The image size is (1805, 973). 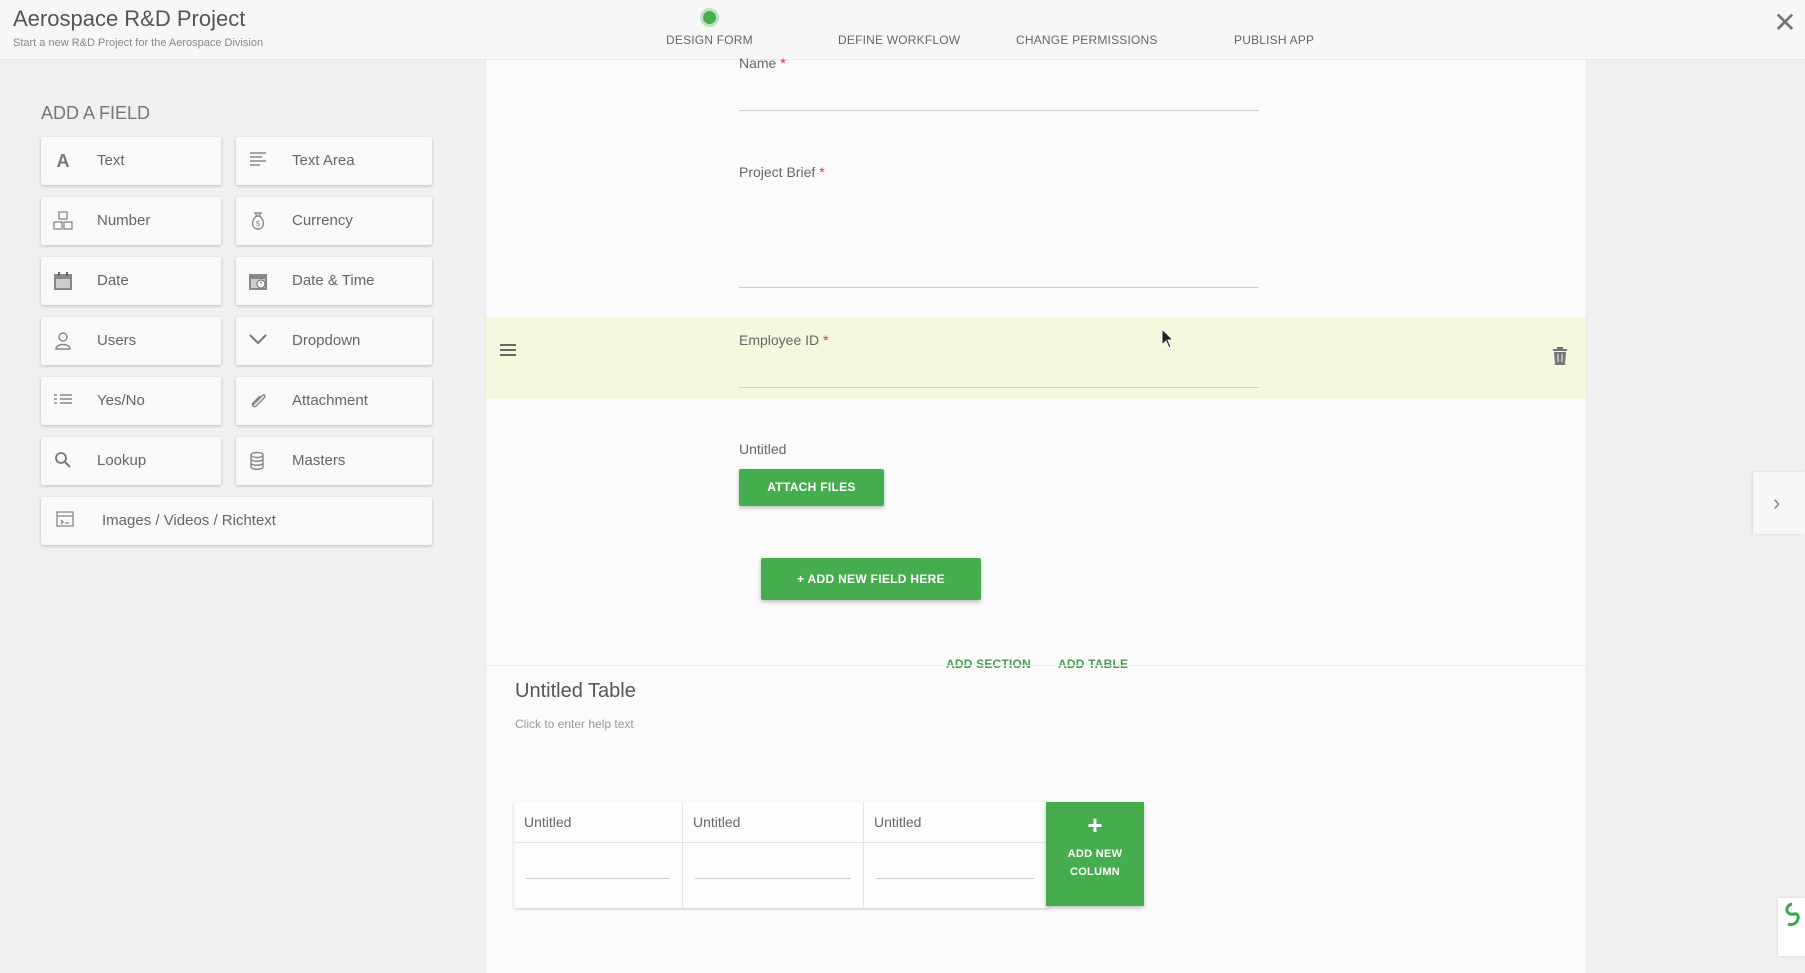 I want to click on attachment-field-label: Untitled, so click(x=763, y=449).